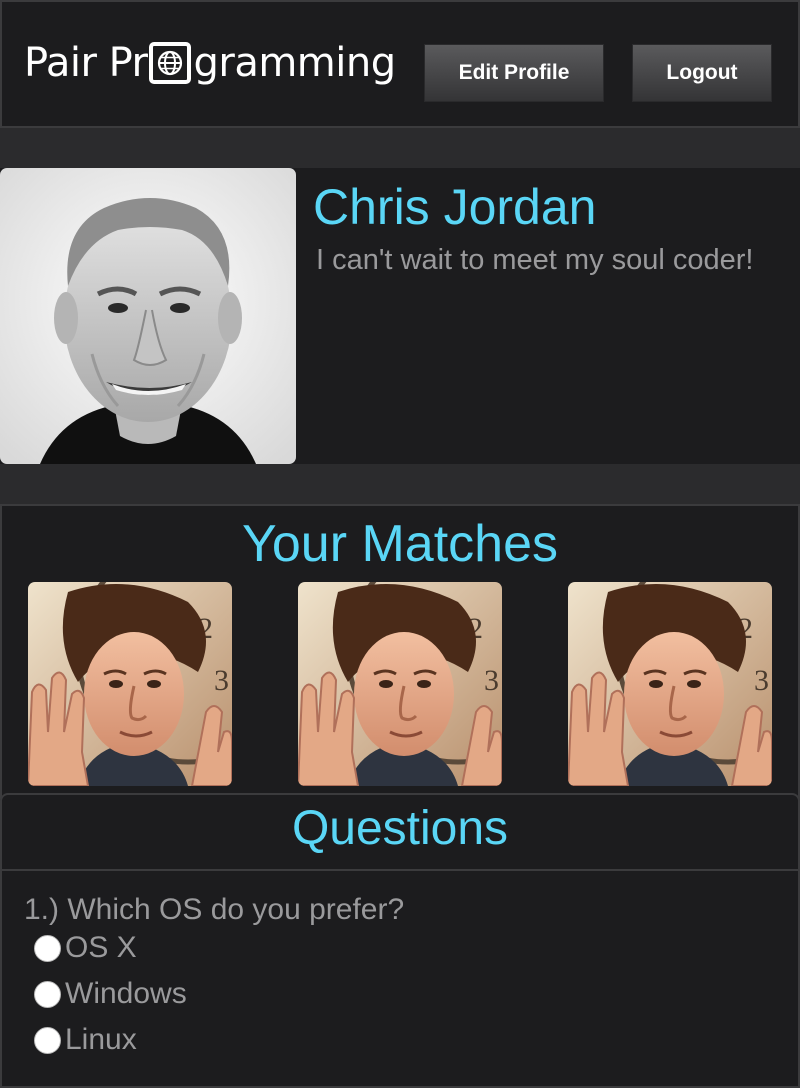  Describe the element at coordinates (514, 73) in the screenshot. I see `edit-profile-button: Edit Profile` at that location.